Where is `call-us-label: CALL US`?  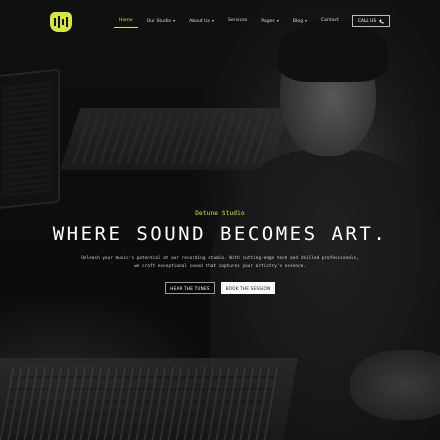 call-us-label: CALL US is located at coordinates (367, 21).